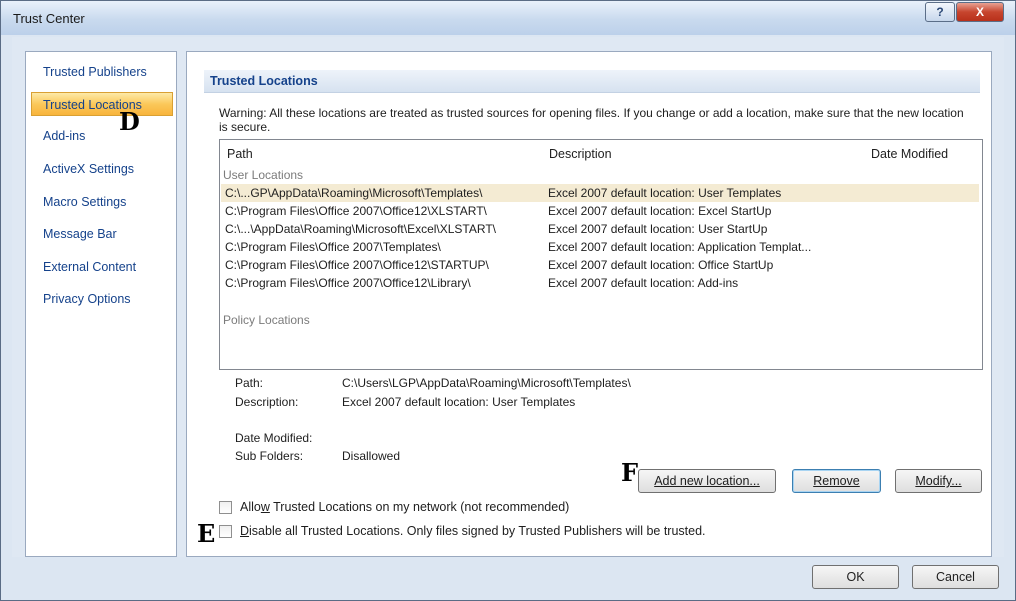 This screenshot has height=601, width=1016. I want to click on disable-all-checkbox, so click(225, 532).